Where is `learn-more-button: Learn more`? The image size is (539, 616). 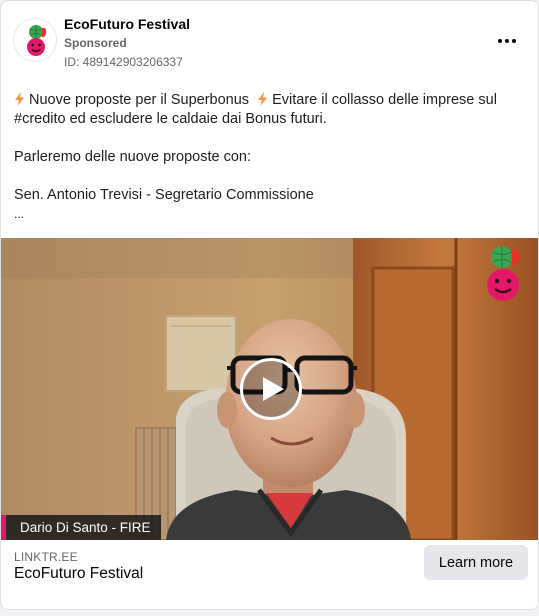 learn-more-button: Learn more is located at coordinates (476, 562).